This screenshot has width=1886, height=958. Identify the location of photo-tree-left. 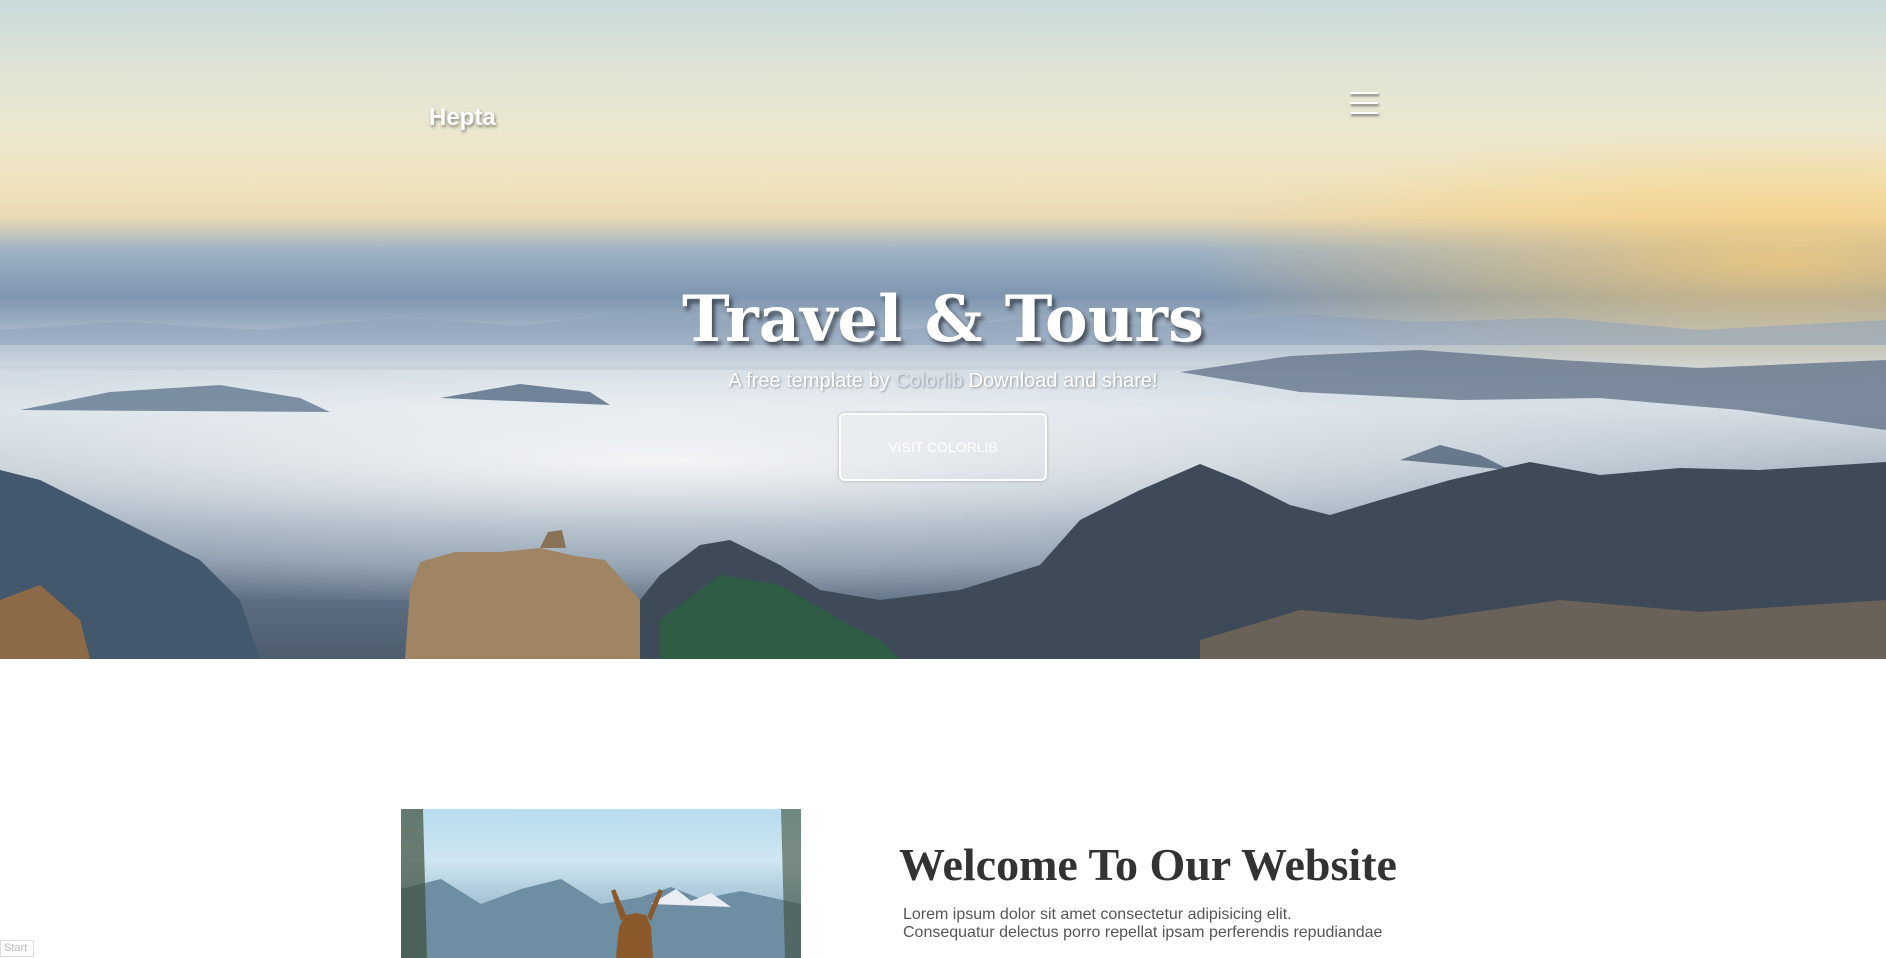
(414, 883).